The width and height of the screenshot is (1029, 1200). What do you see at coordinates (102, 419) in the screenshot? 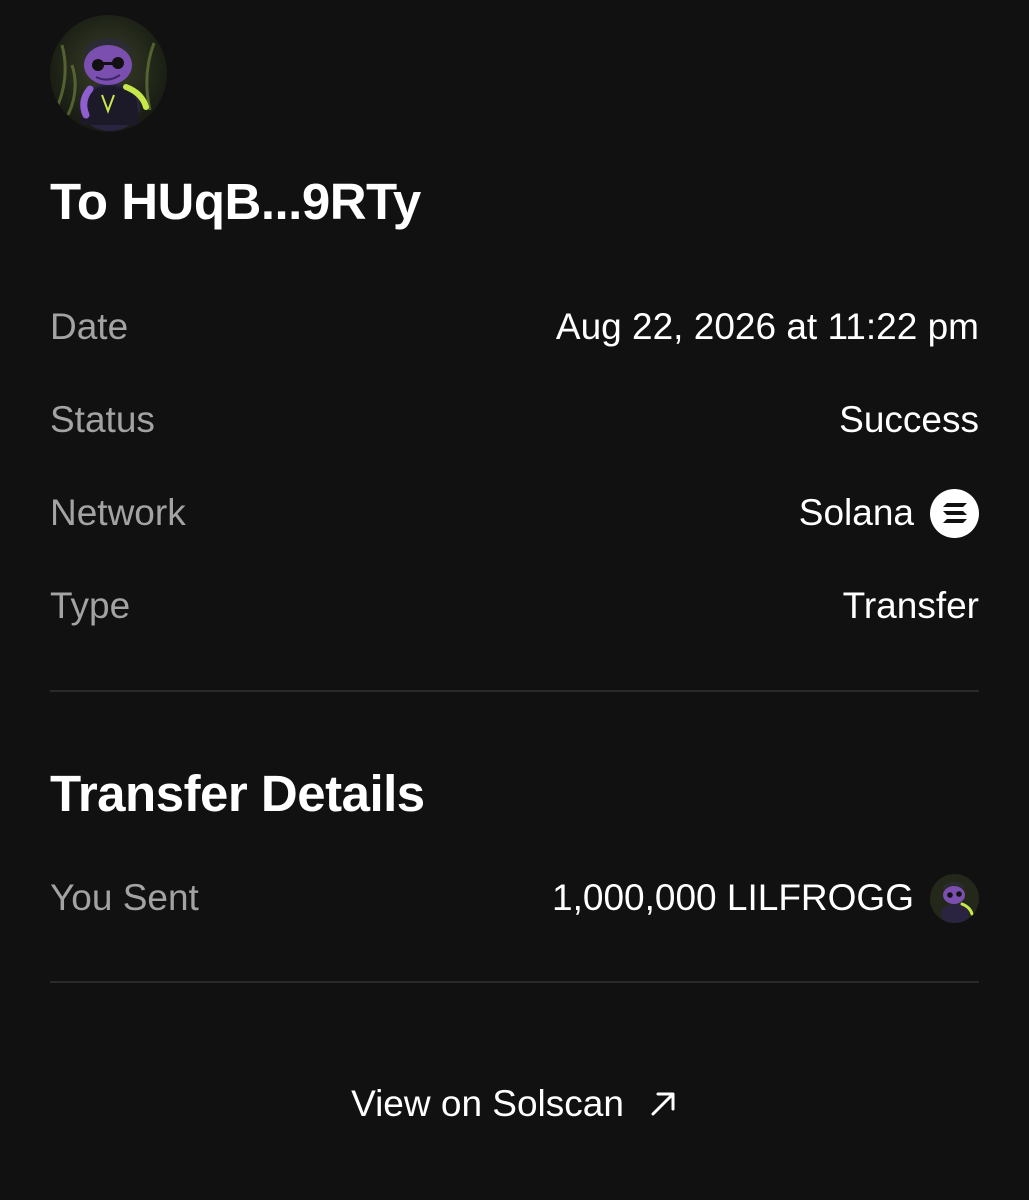
I see `status-label: Status` at bounding box center [102, 419].